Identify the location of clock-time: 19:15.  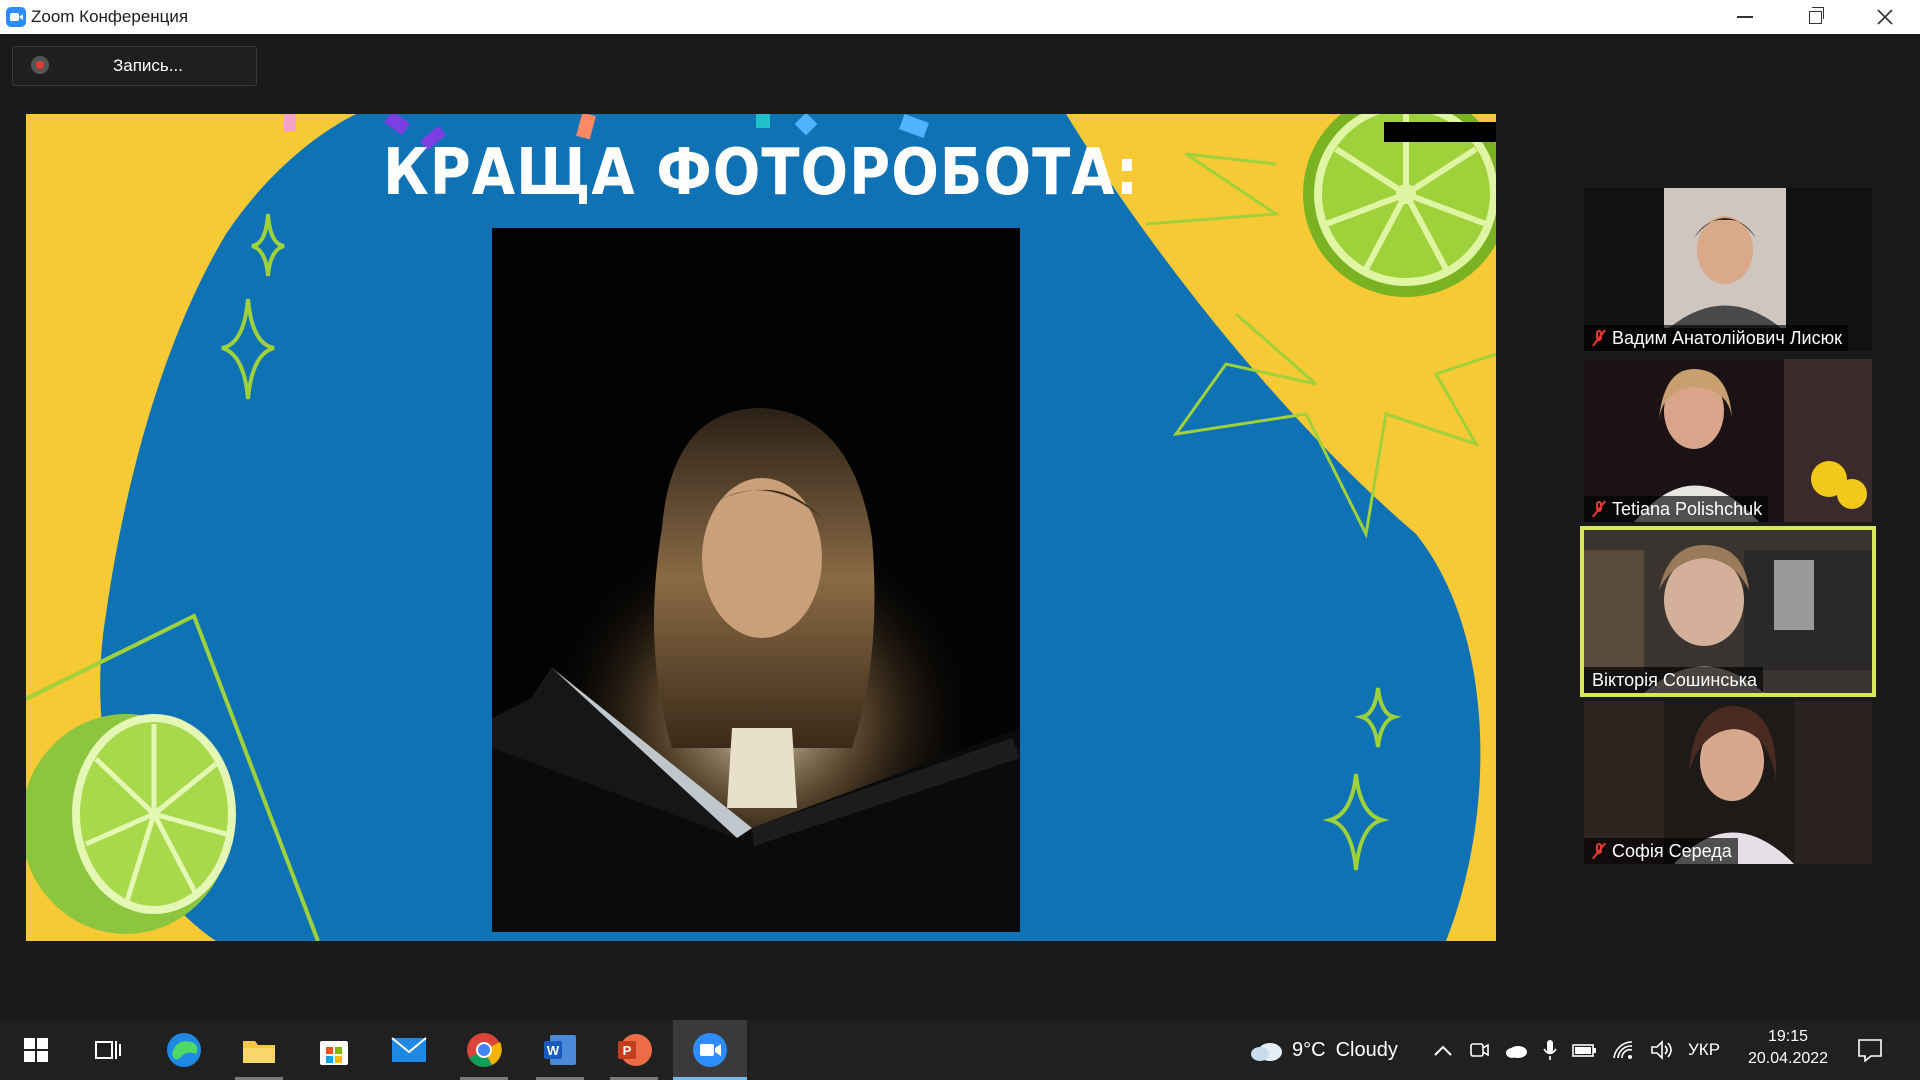
(1788, 1036).